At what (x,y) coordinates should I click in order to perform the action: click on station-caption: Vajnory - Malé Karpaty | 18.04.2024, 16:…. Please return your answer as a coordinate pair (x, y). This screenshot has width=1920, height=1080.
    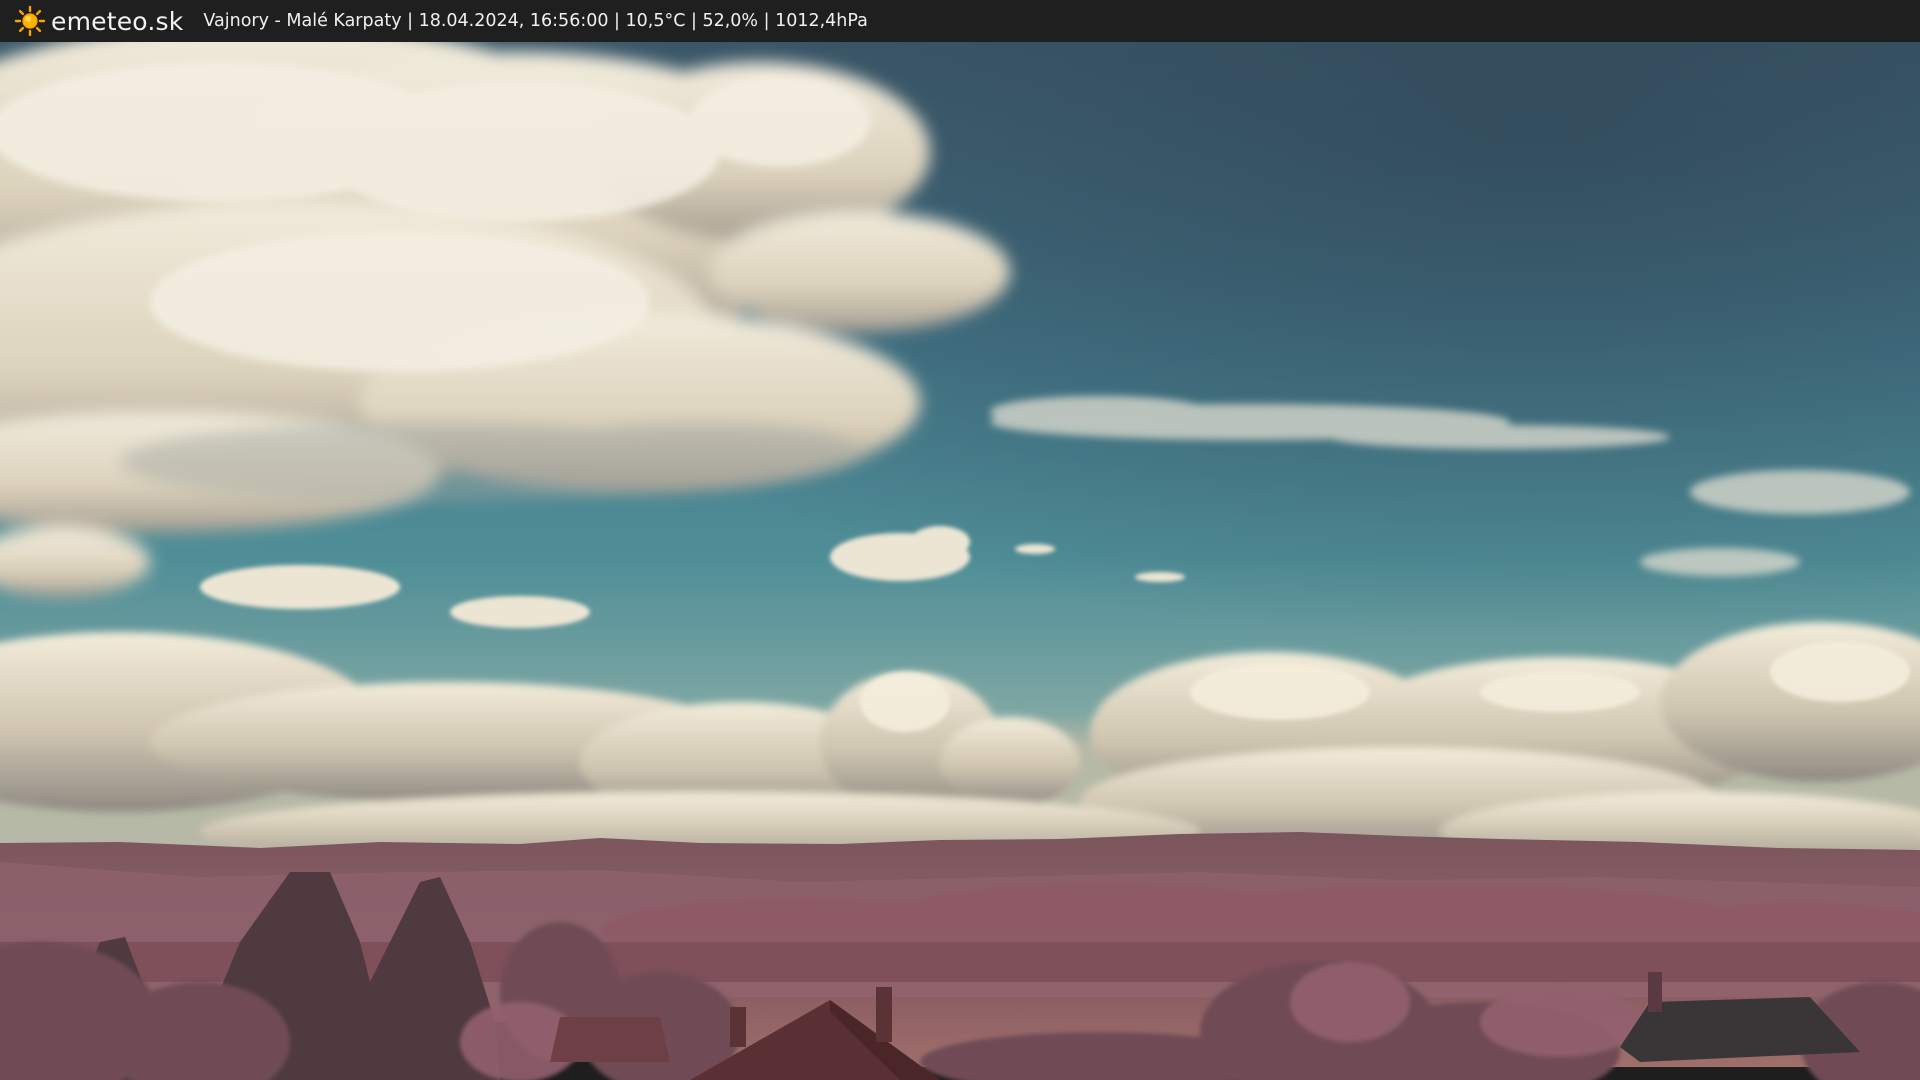
    Looking at the image, I should click on (535, 21).